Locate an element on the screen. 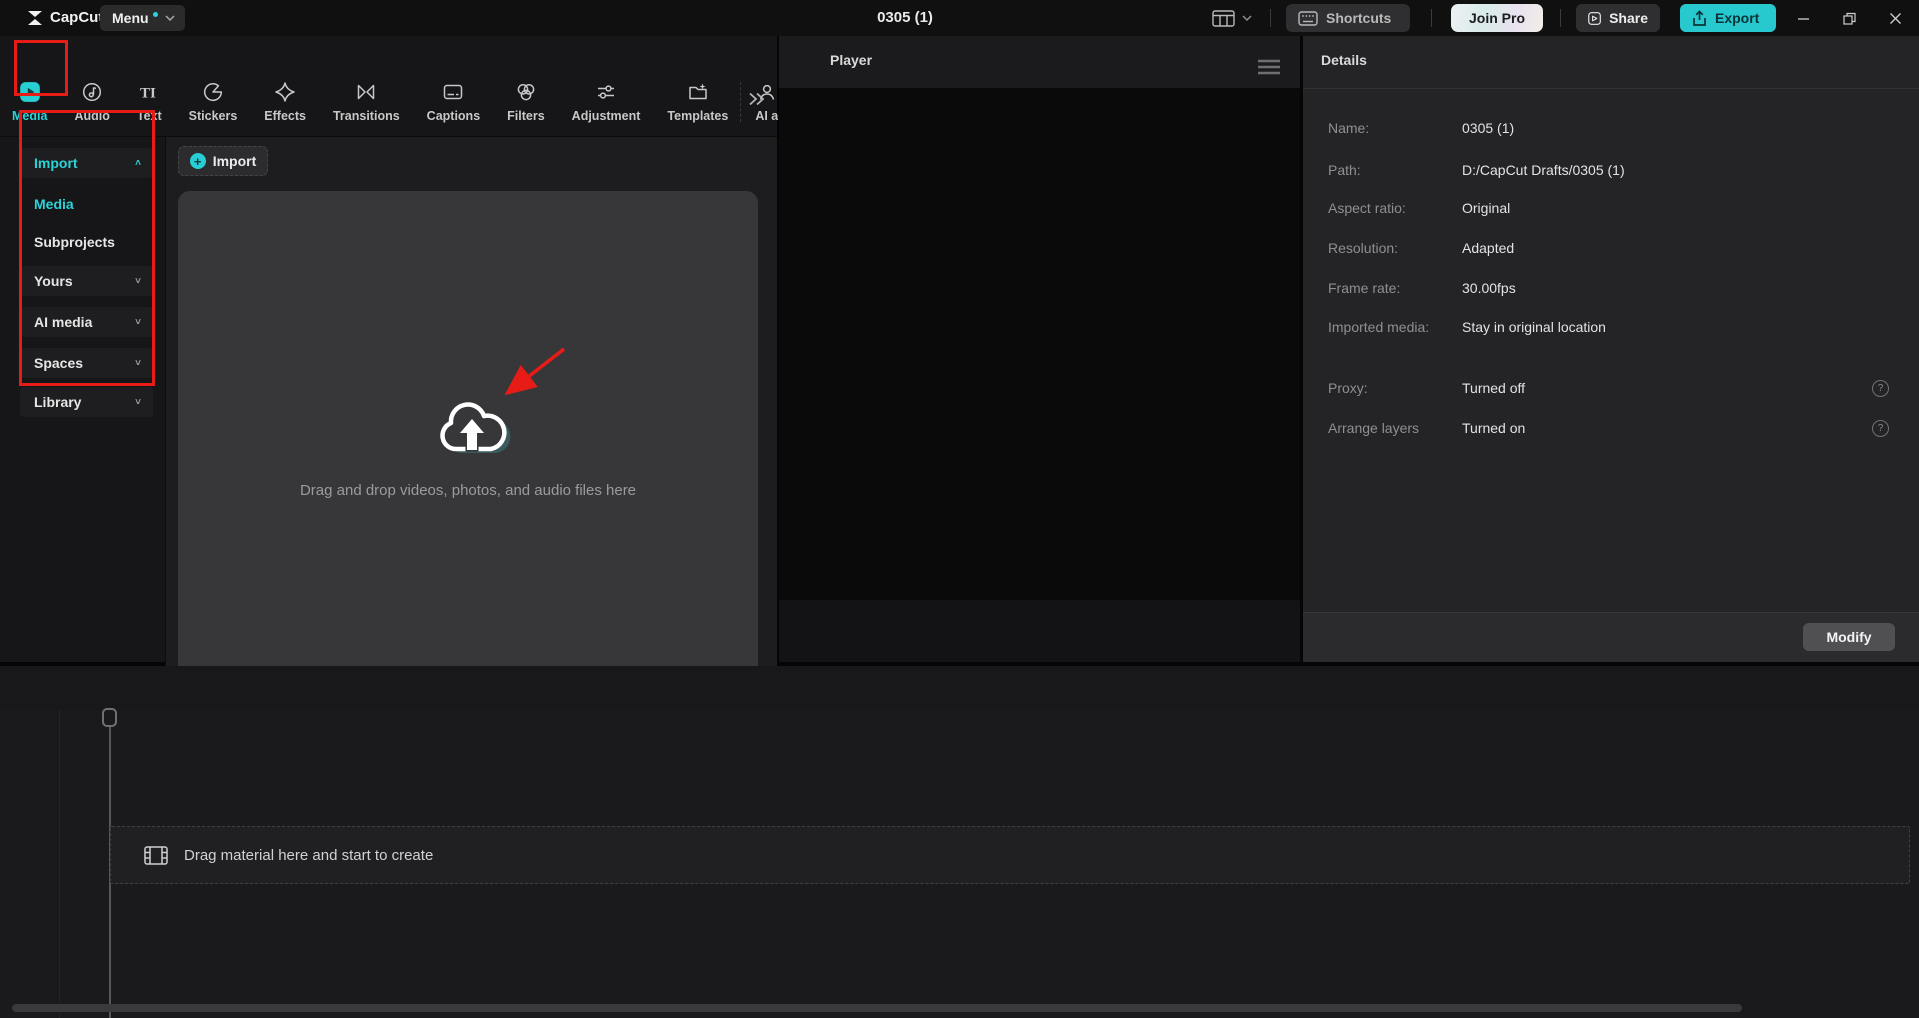 The width and height of the screenshot is (1919, 1018). detail-label: Resolution: is located at coordinates (1363, 248).